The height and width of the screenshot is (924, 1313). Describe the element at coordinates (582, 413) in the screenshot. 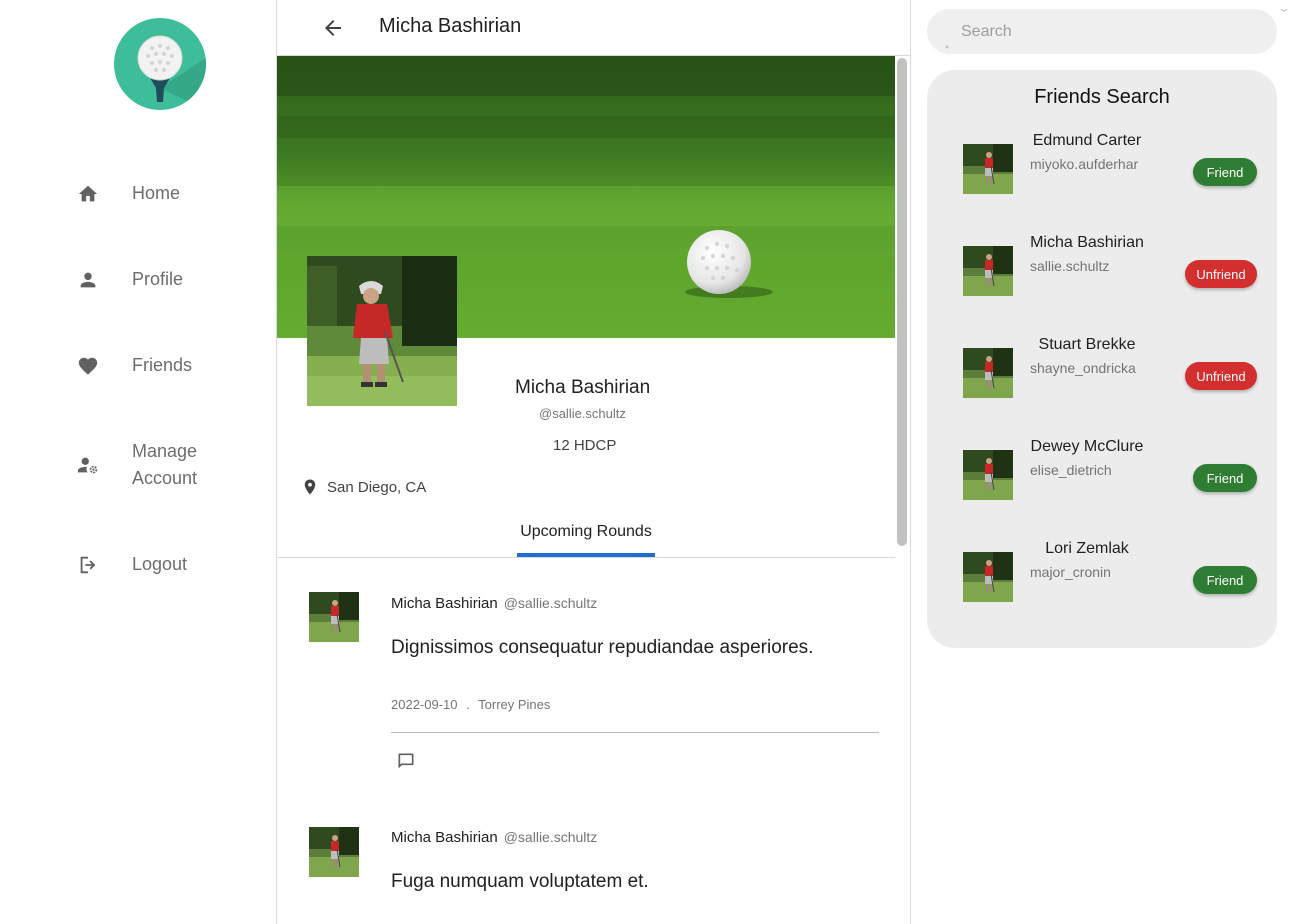

I see `profile-handle: @sallie.schultz` at that location.